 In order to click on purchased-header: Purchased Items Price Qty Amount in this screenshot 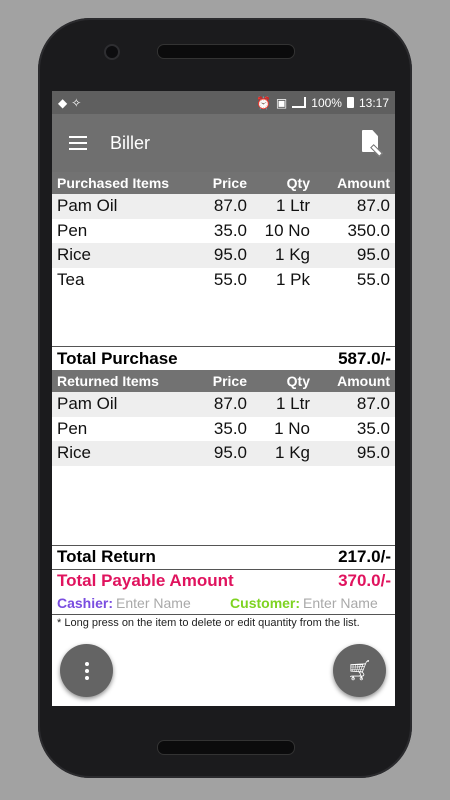, I will do `click(223, 183)`.